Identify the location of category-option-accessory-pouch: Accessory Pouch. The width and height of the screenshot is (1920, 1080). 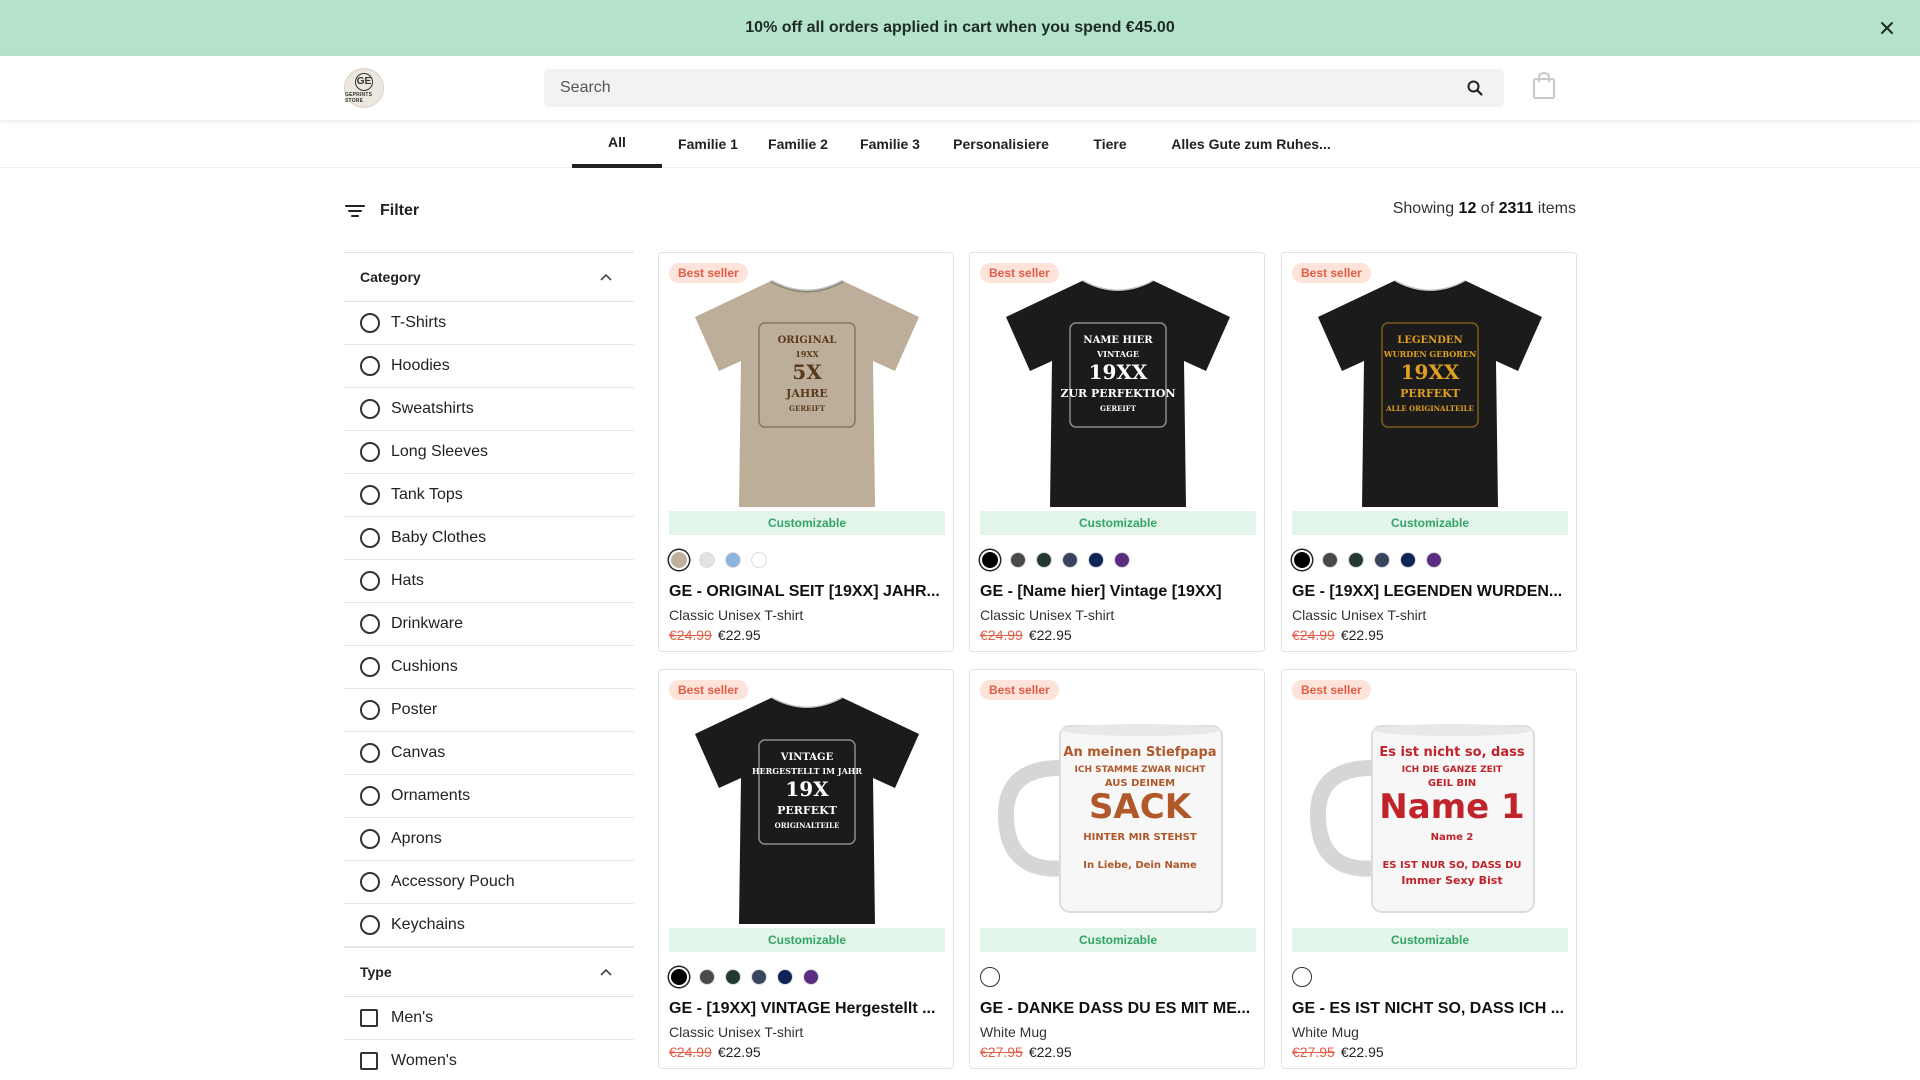
(489, 882).